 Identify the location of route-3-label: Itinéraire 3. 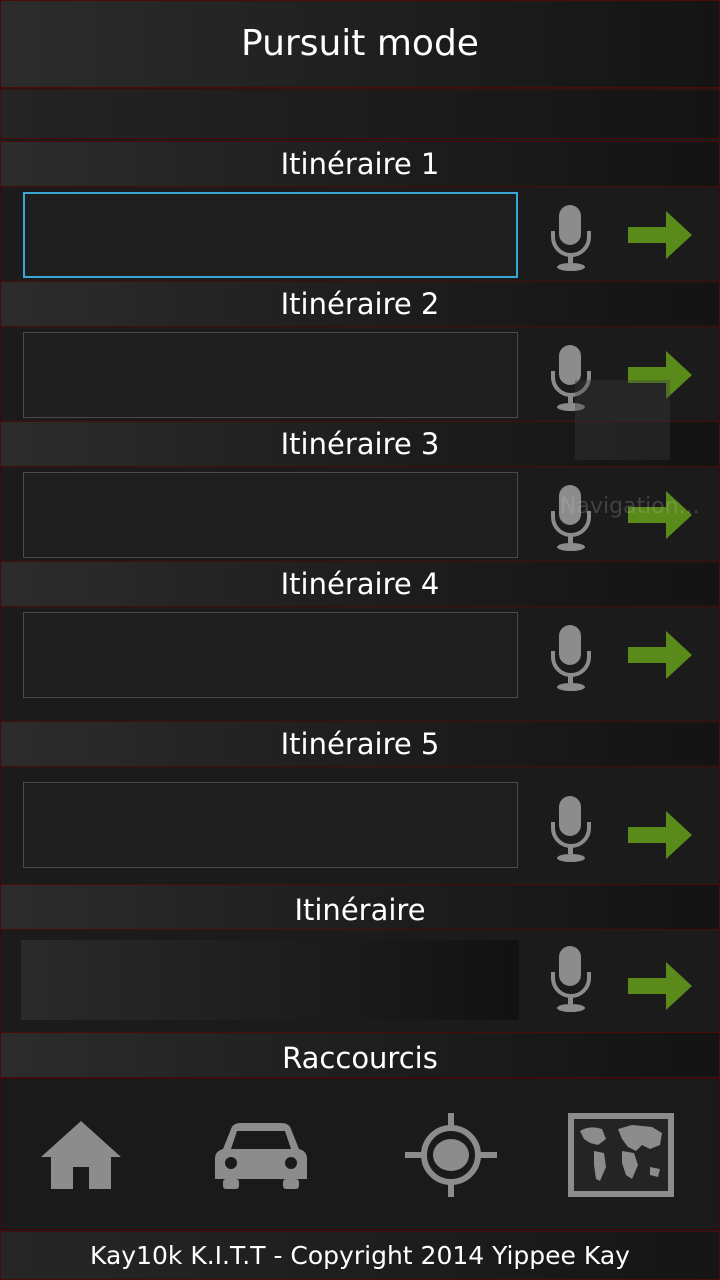
(360, 444).